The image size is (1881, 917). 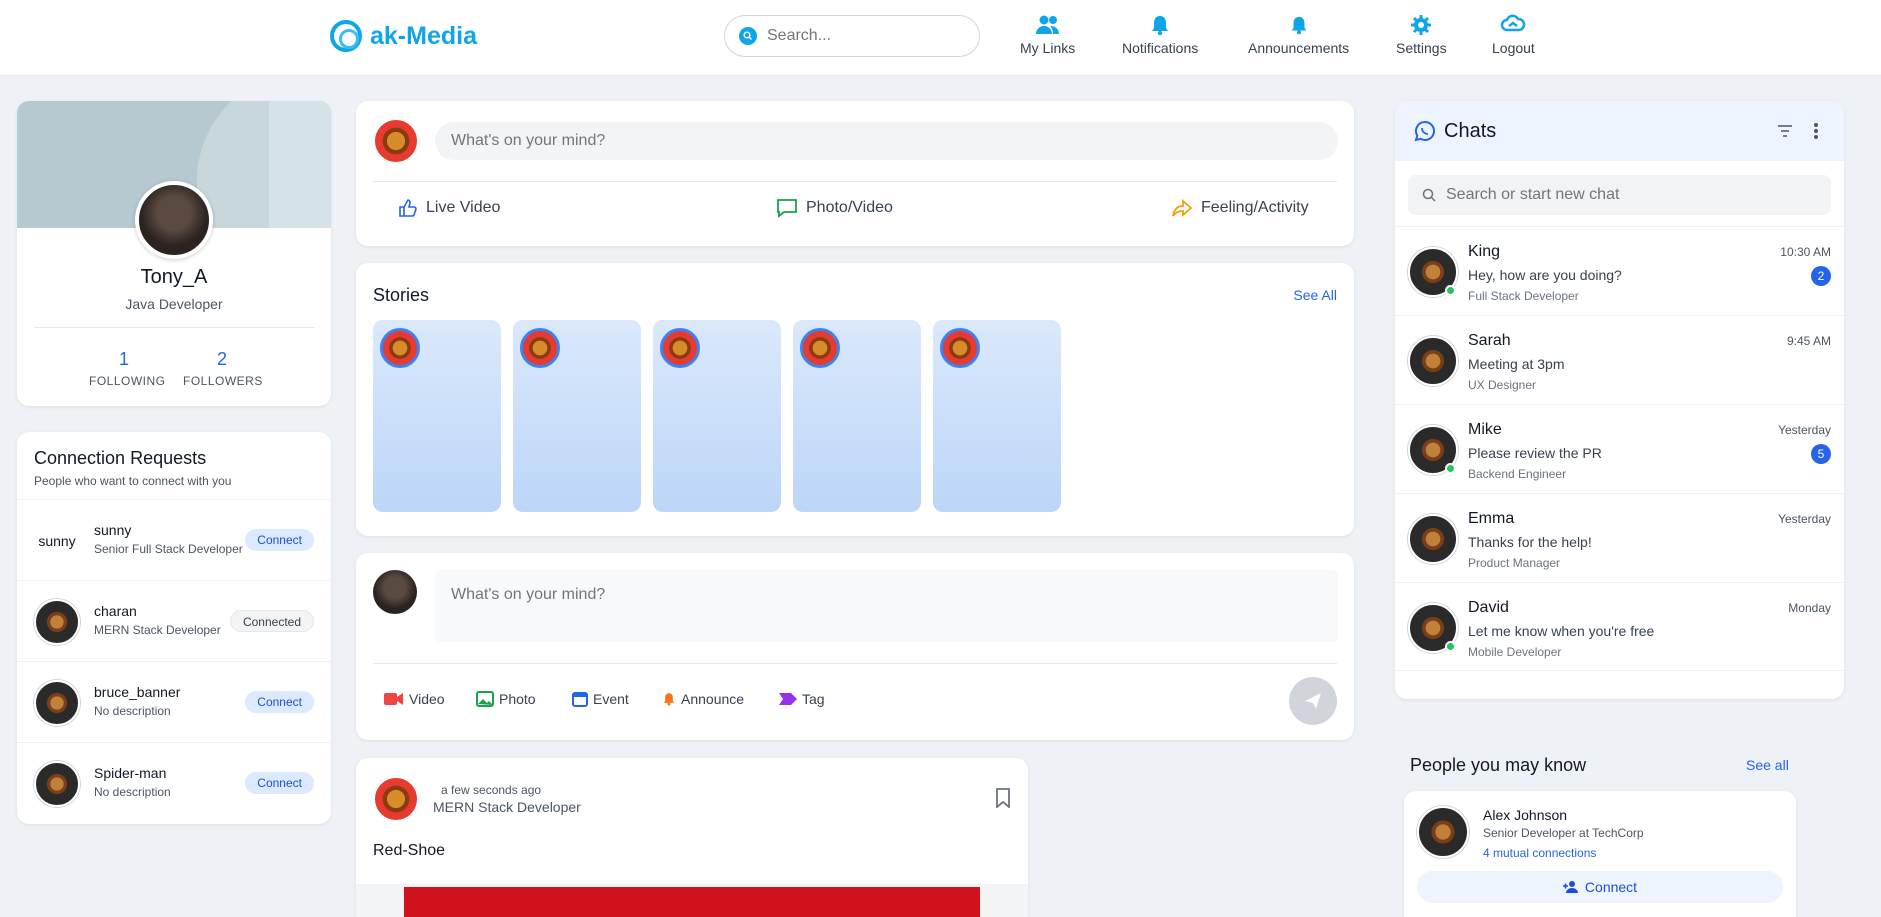 I want to click on connection-requests-title: Connection Requests, so click(x=120, y=458).